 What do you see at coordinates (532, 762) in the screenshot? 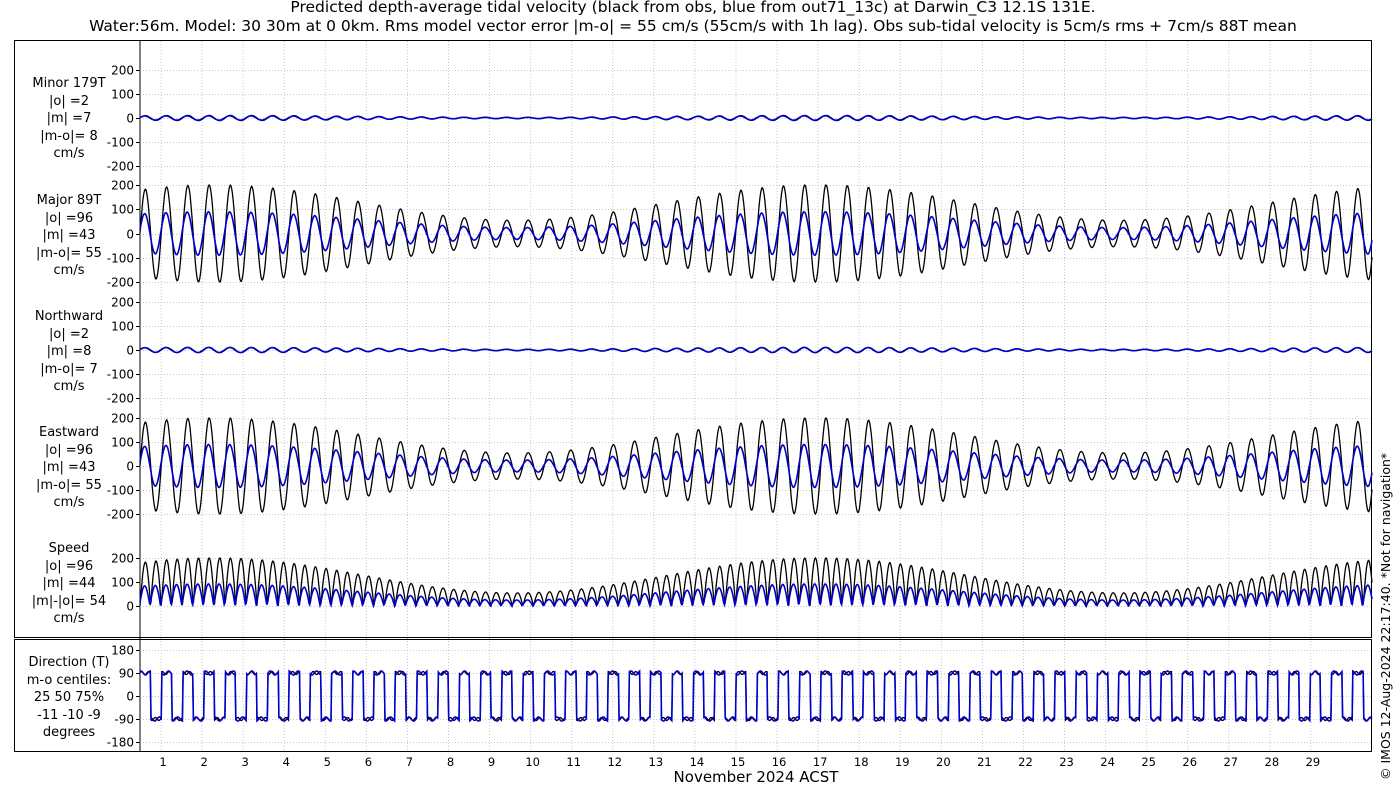
I see `x-tick-label: 10` at bounding box center [532, 762].